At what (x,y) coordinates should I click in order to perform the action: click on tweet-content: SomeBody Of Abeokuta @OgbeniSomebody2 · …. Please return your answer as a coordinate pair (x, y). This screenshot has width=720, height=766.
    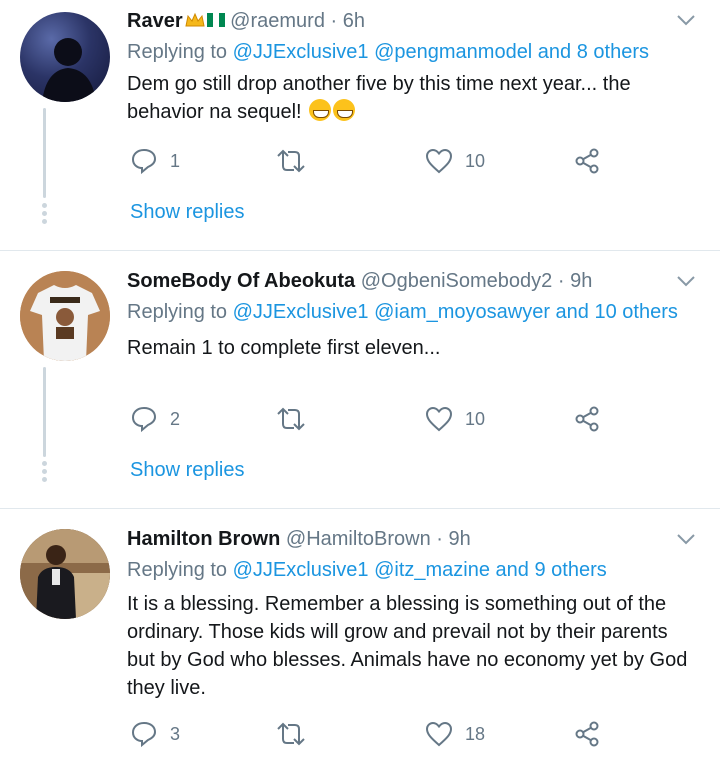
    Looking at the image, I should click on (408, 315).